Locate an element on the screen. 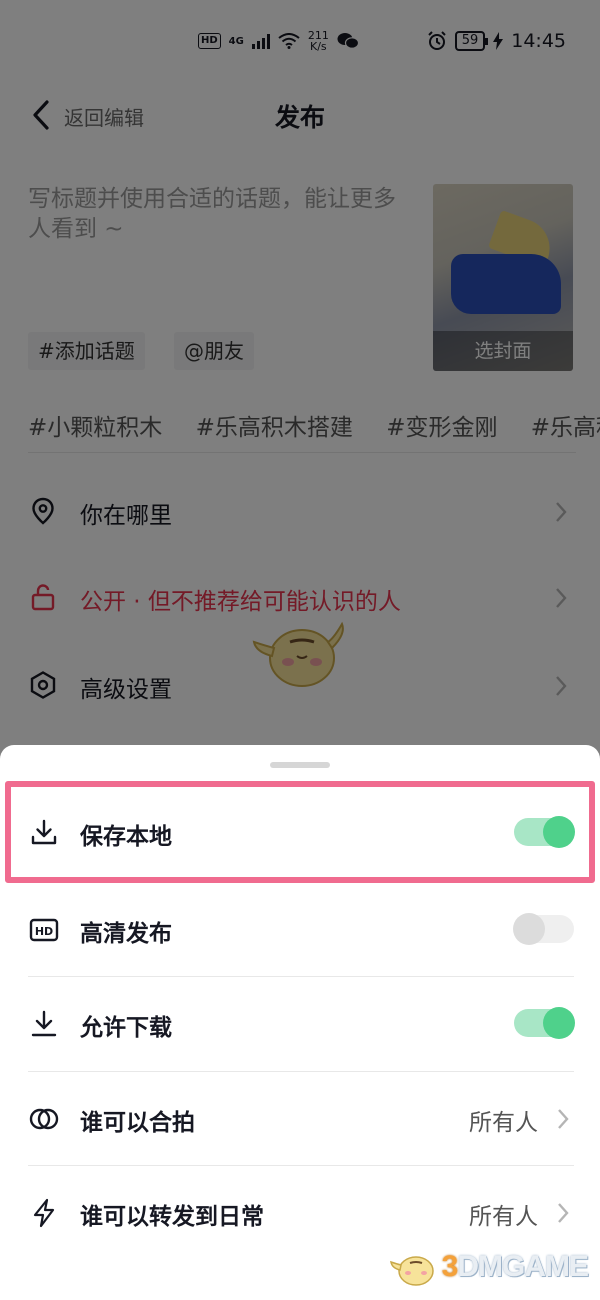 The image size is (600, 1300). duet-icon is located at coordinates (44, 1119).